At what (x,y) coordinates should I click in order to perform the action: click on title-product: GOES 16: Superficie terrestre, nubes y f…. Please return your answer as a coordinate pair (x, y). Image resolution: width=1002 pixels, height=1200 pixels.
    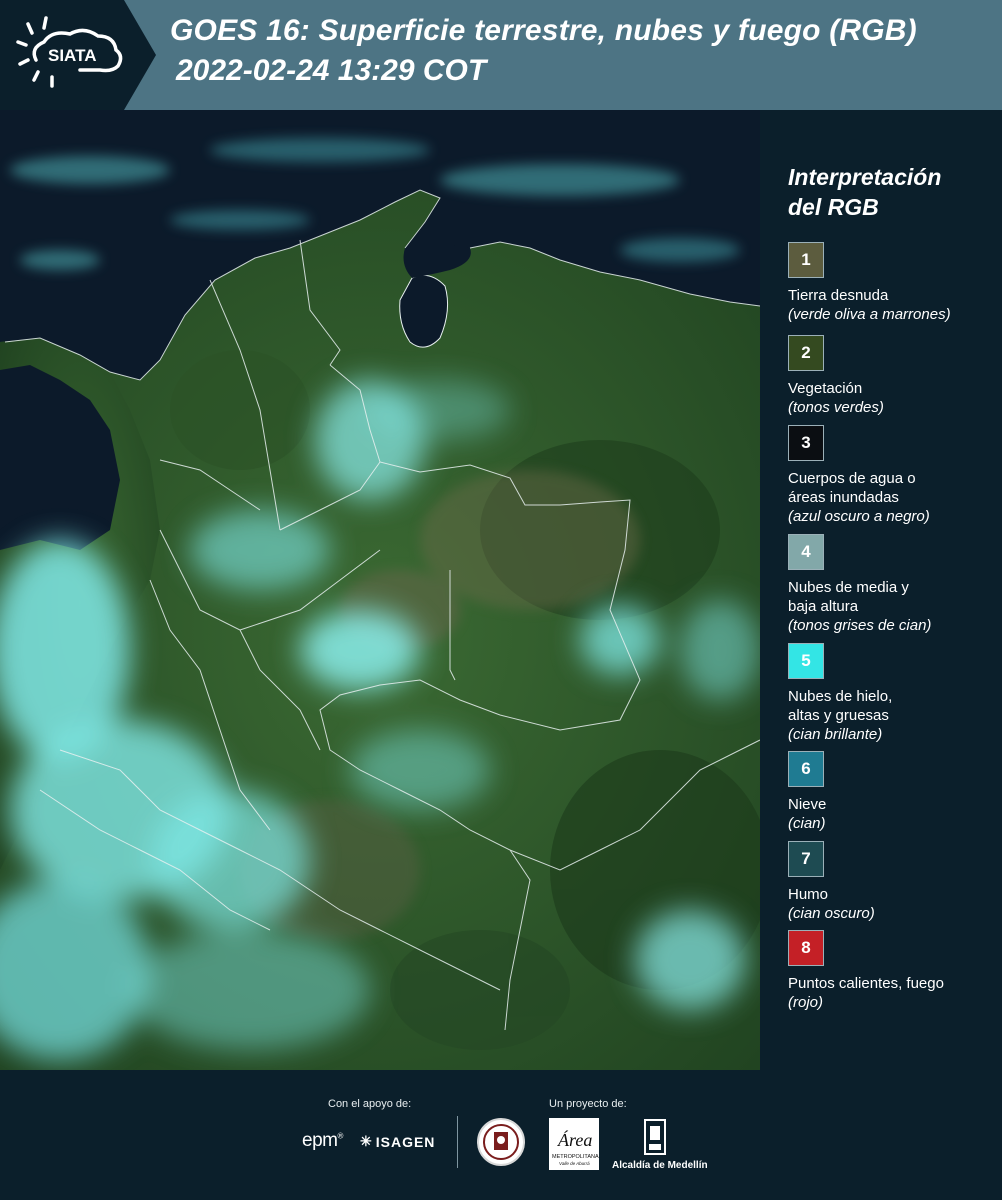
    Looking at the image, I should click on (543, 30).